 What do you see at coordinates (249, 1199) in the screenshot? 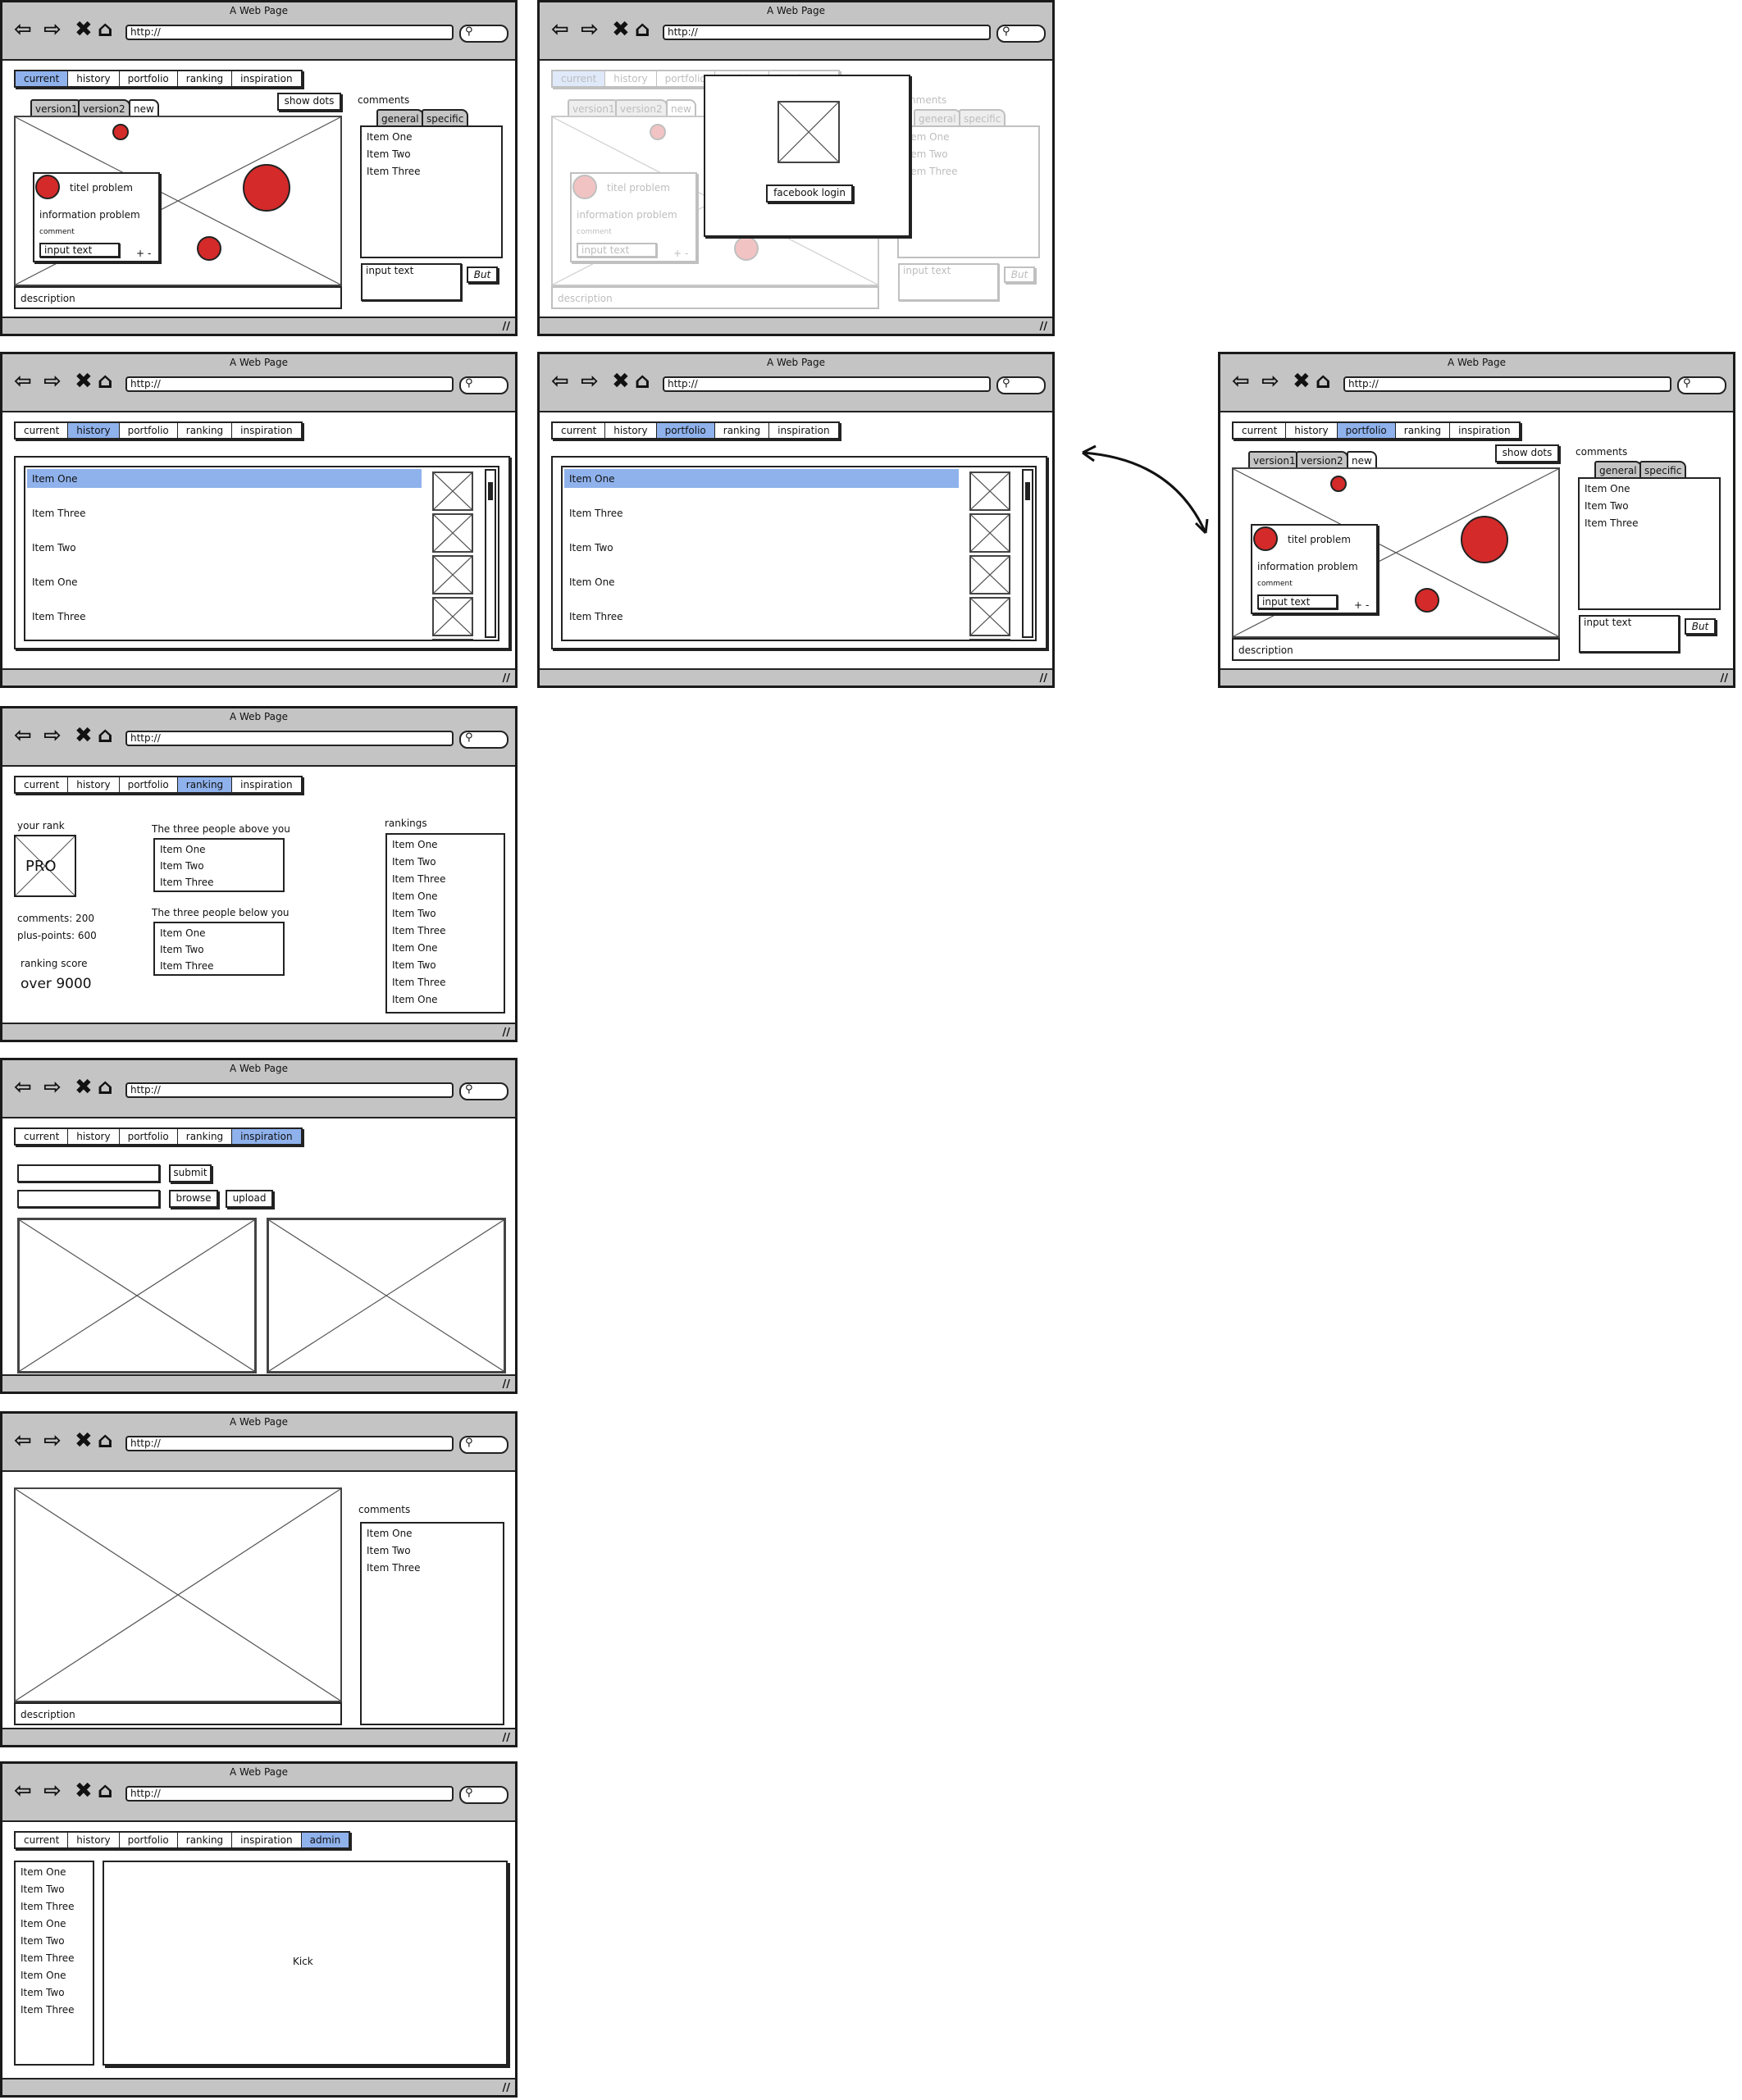
I see `upload-button: upload` at bounding box center [249, 1199].